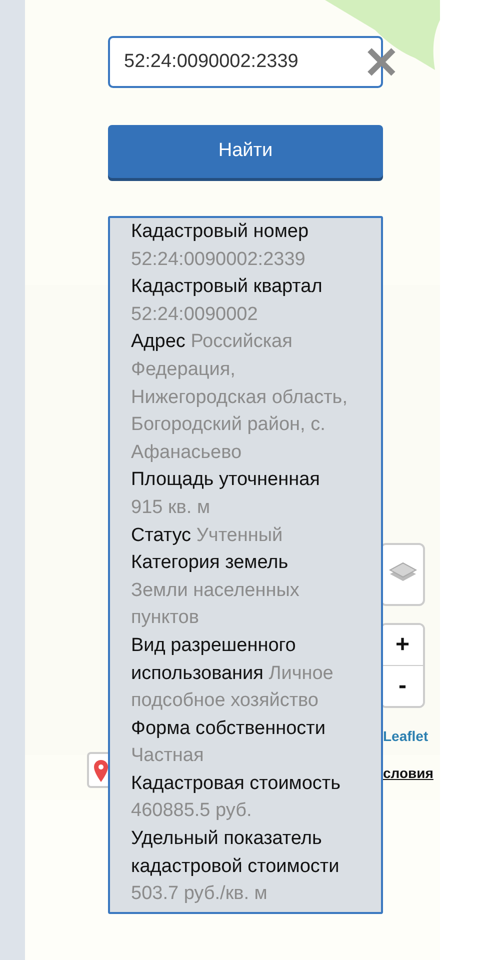 This screenshot has height=960, width=485. Describe the element at coordinates (227, 287) in the screenshot. I see `field-label: Кадастровый квартал` at that location.